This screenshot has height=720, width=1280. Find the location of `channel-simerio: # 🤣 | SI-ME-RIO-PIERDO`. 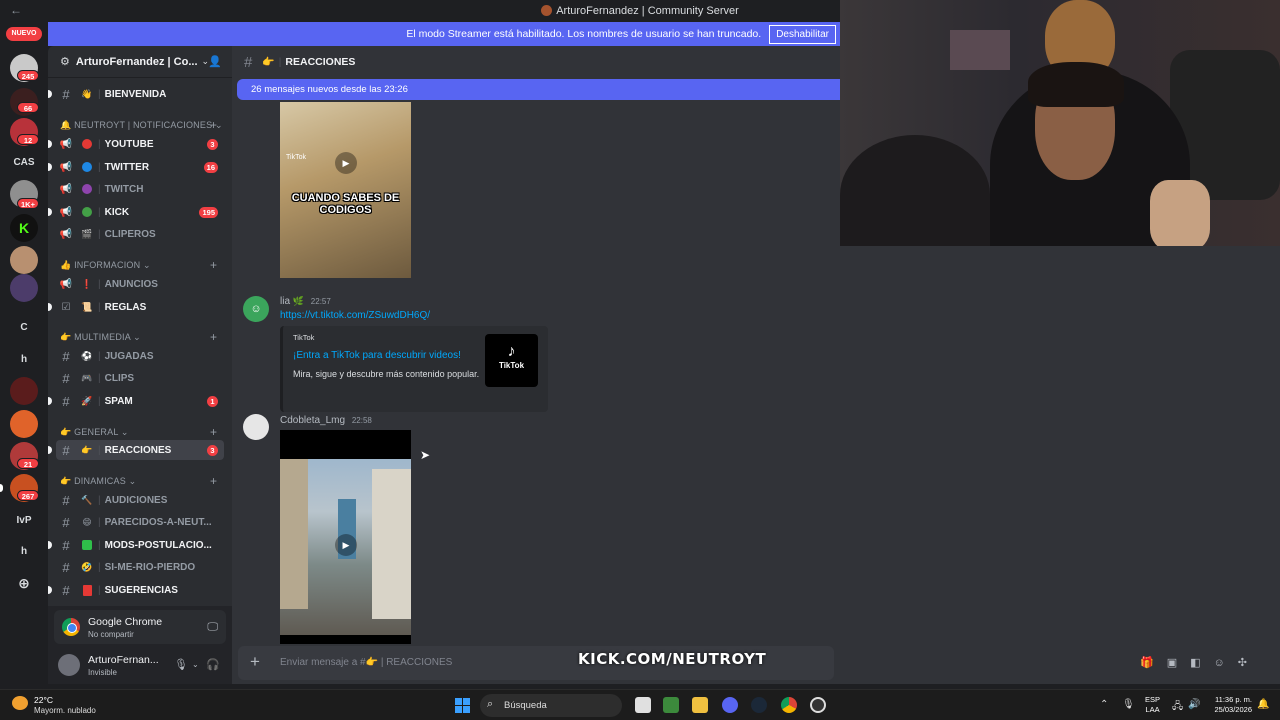

channel-simerio: # 🤣 | SI-ME-RIO-PIERDO is located at coordinates (140, 567).